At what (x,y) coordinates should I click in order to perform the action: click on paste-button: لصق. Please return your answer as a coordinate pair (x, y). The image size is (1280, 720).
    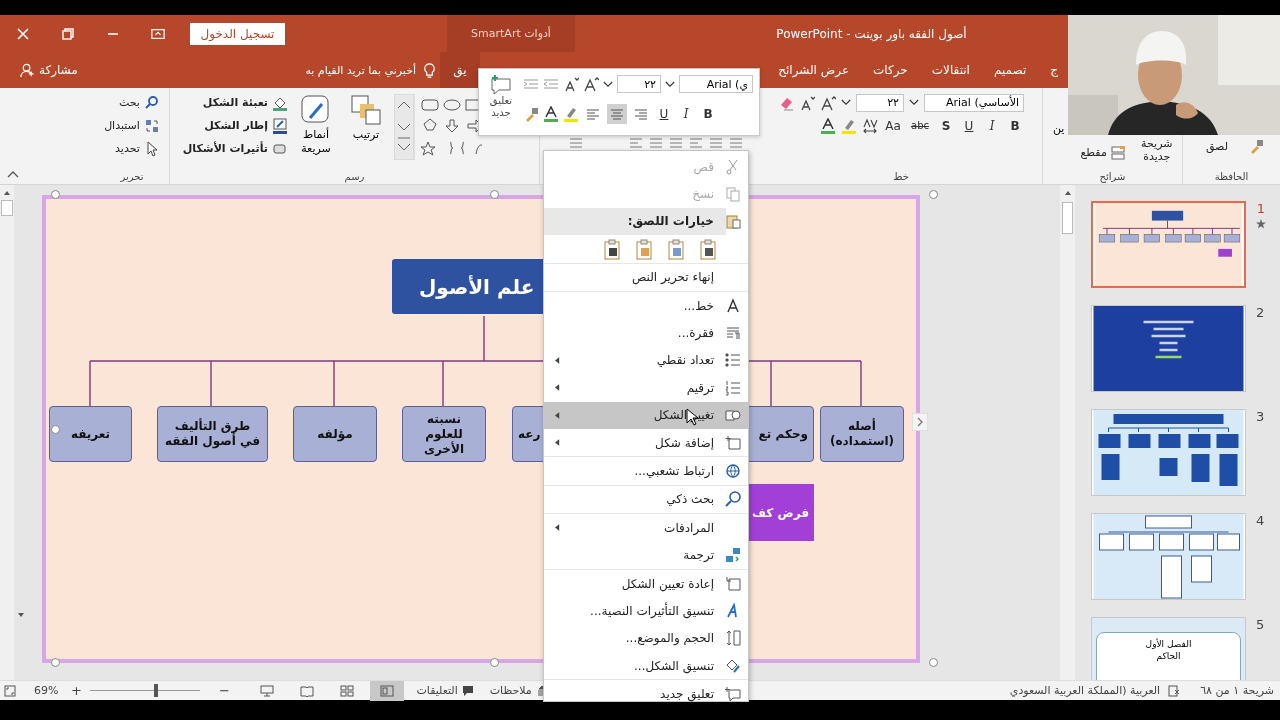
    Looking at the image, I should click on (1216, 146).